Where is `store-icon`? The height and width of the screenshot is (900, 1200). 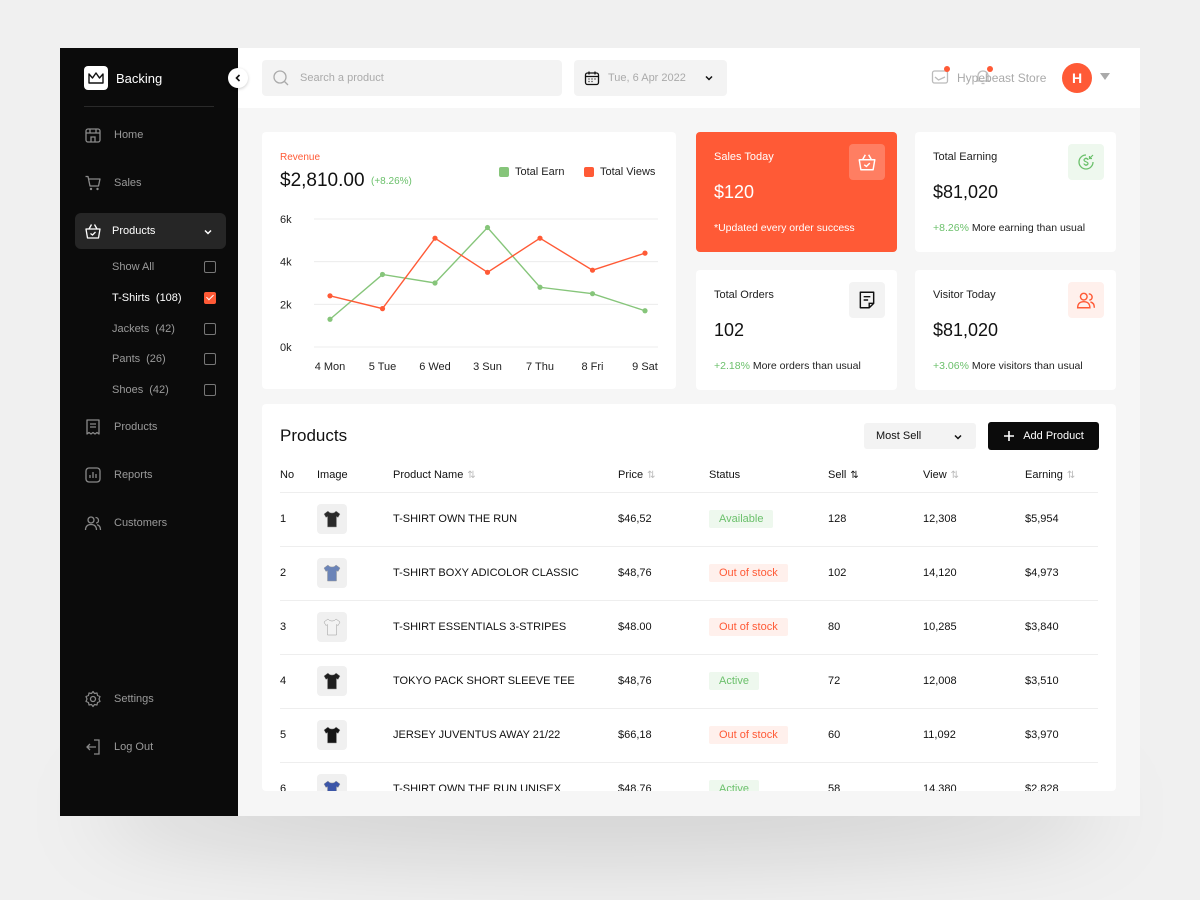 store-icon is located at coordinates (93, 135).